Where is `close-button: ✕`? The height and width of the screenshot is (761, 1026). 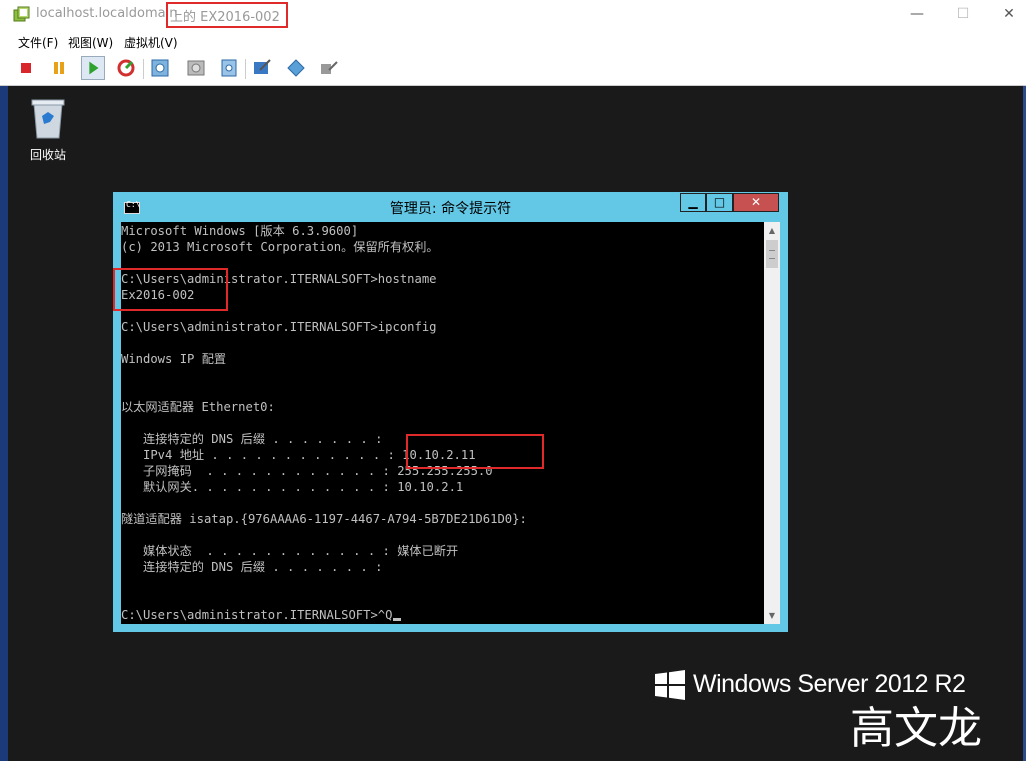 close-button: ✕ is located at coordinates (1009, 14).